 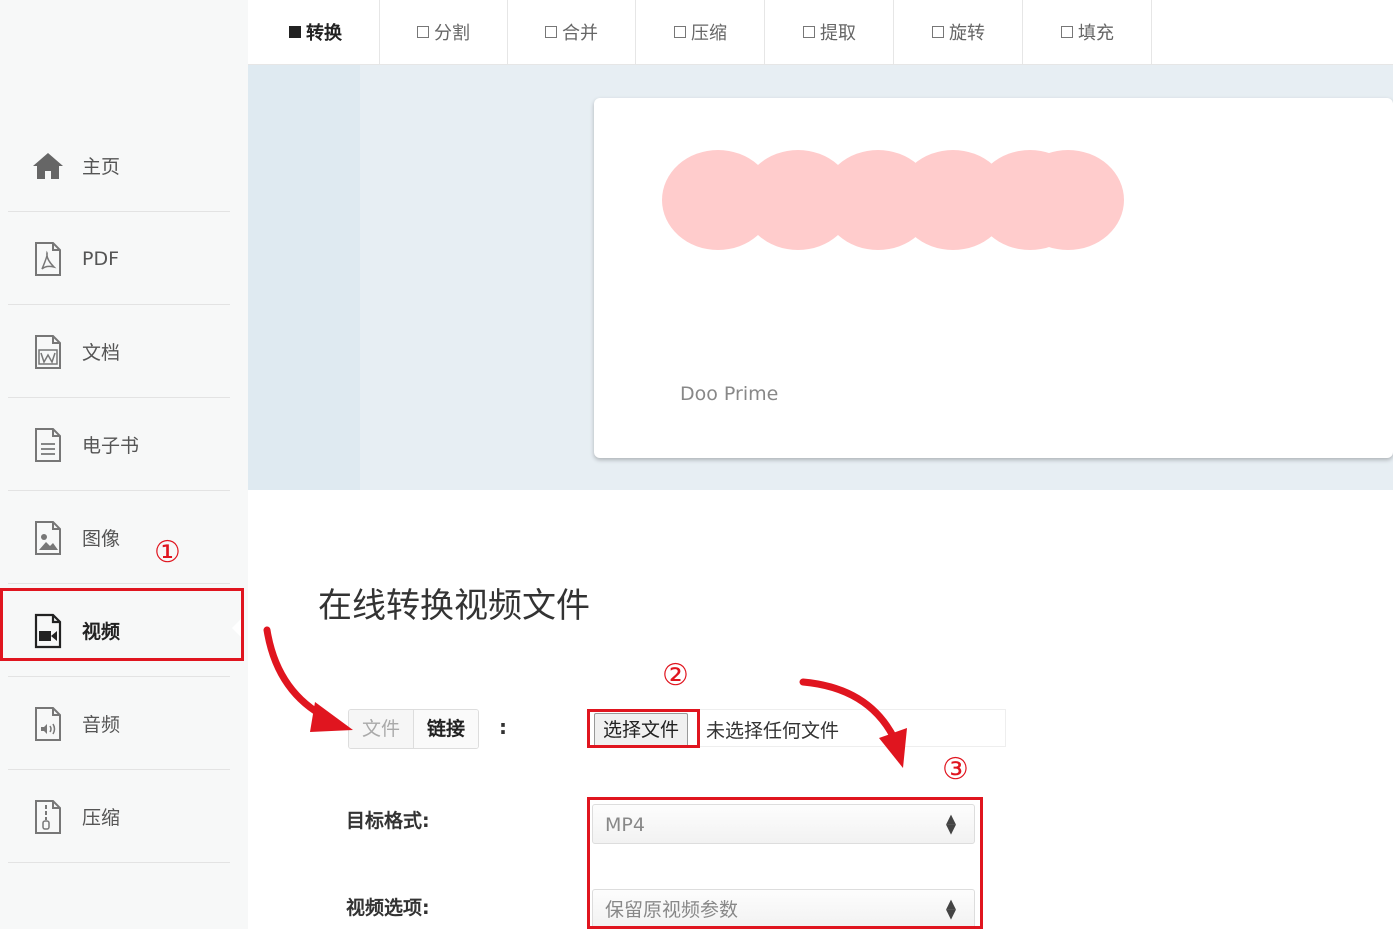 I want to click on tab-split: 分割, so click(x=444, y=32).